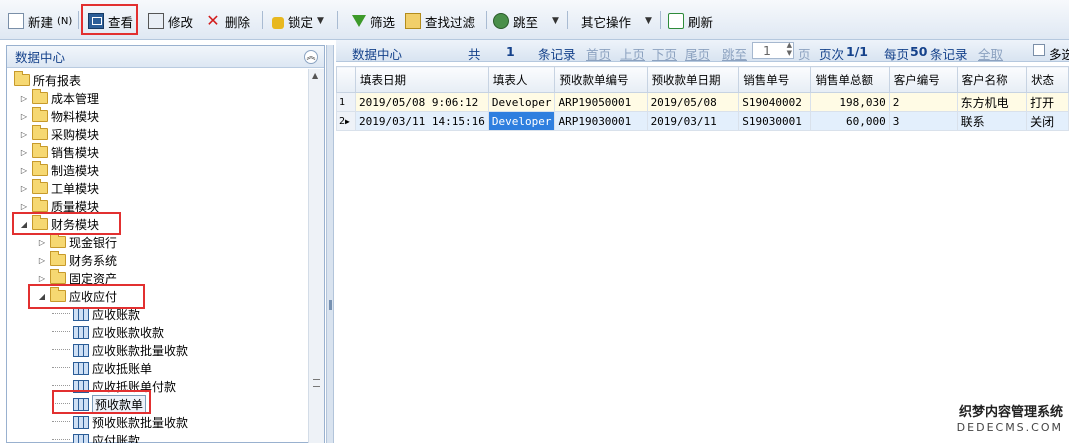 The image size is (1069, 443). Describe the element at coordinates (40, 21) in the screenshot. I see `new-button: 新建 (N)` at that location.